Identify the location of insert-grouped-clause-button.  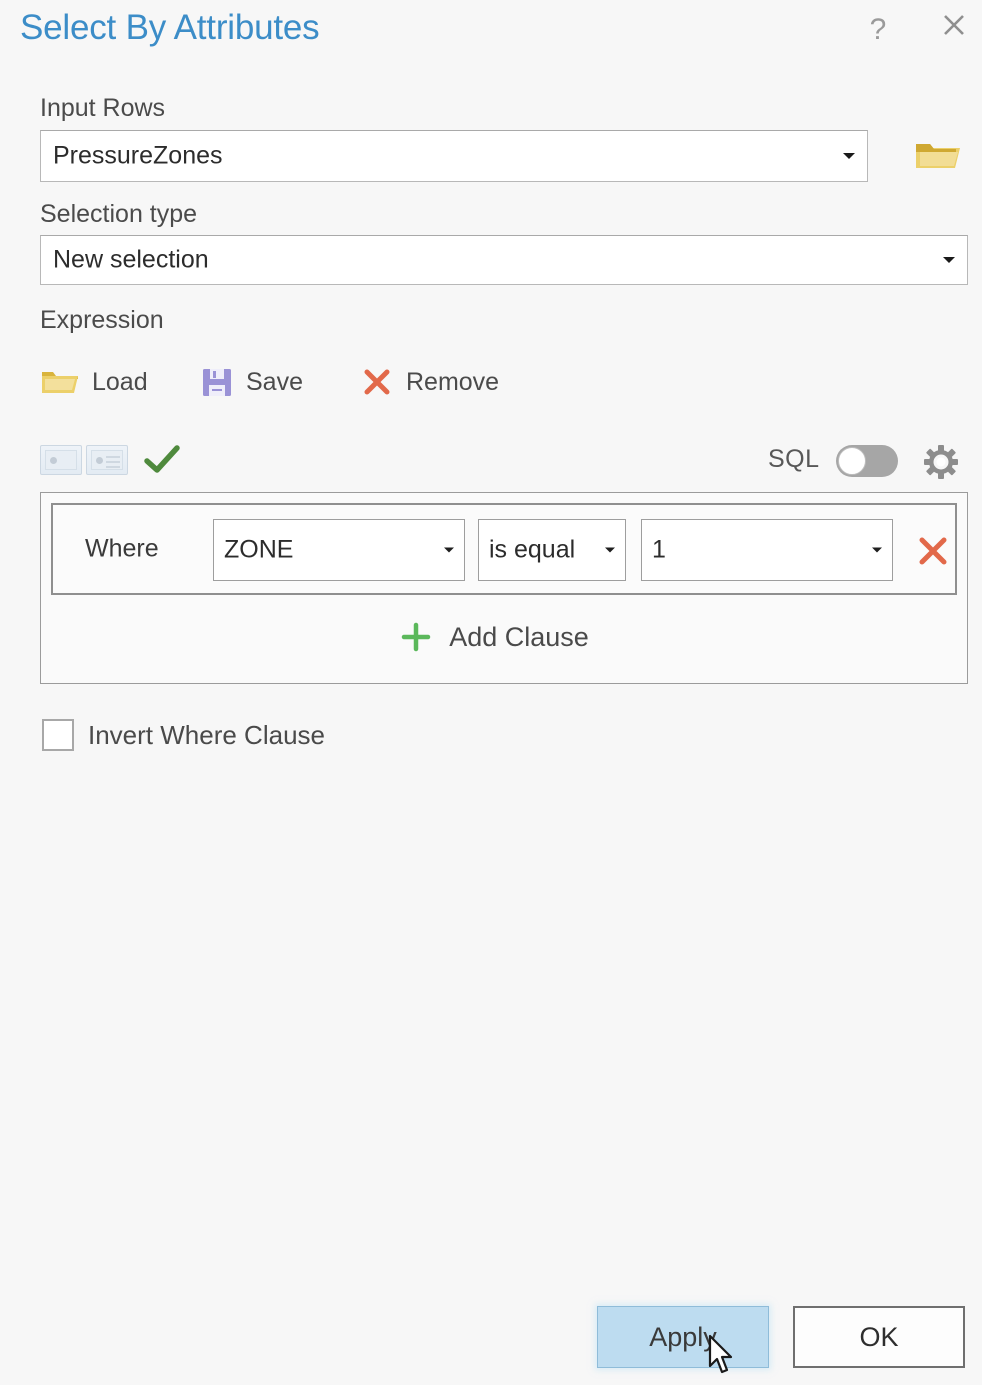
(107, 460).